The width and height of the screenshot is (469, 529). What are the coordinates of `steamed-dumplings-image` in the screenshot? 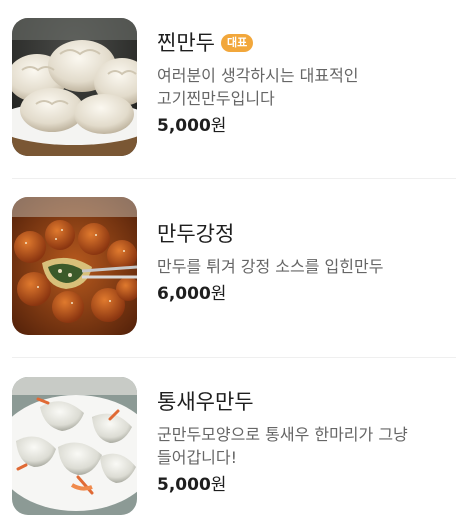 It's located at (74, 87).